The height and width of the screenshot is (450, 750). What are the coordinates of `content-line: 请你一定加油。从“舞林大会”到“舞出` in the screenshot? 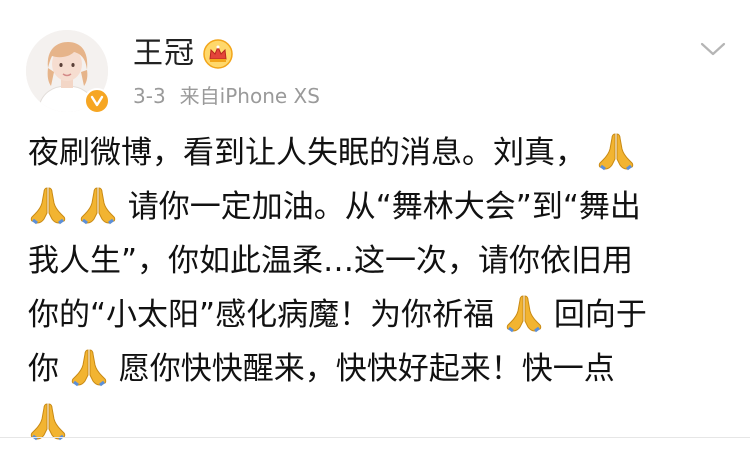 It's located at (378, 207).